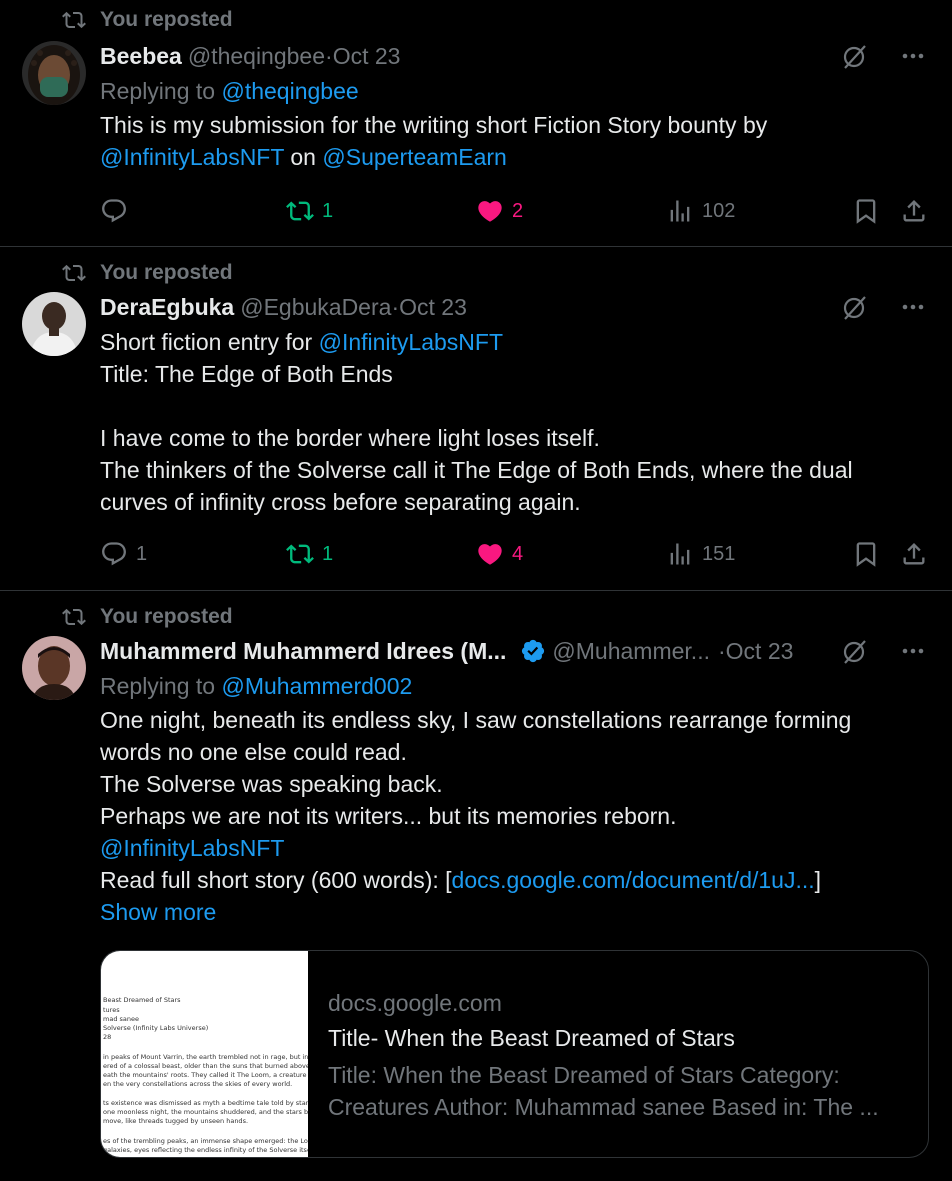 This screenshot has height=1181, width=952. Describe the element at coordinates (156, 1028) in the screenshot. I see `thumbnail-text-line: Solverse (Infinity Labs Universe)` at that location.